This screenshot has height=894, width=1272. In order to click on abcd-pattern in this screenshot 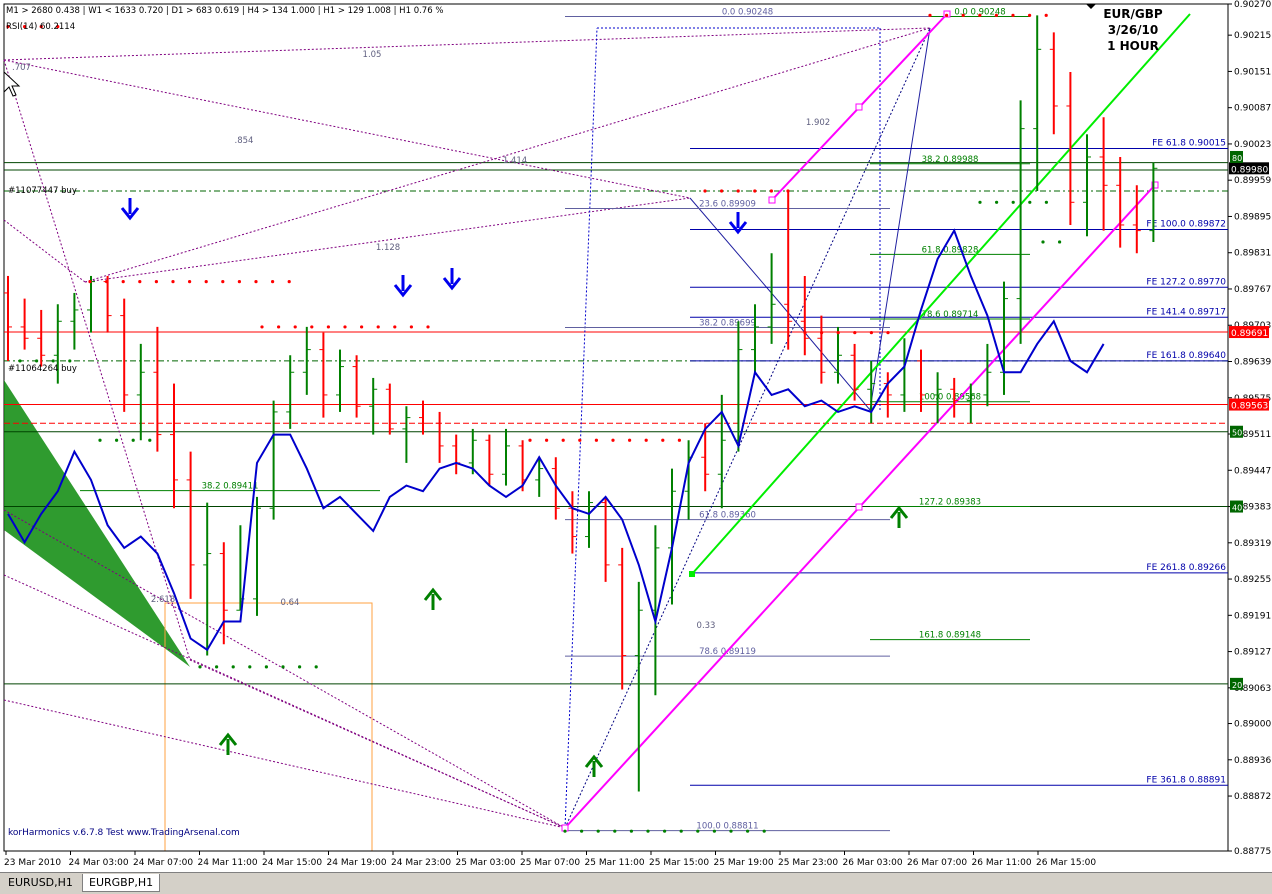, I will do `click(810, 219)`.